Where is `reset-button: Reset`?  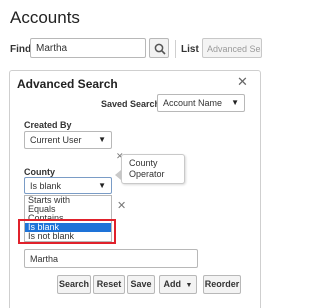 reset-button: Reset is located at coordinates (109, 284).